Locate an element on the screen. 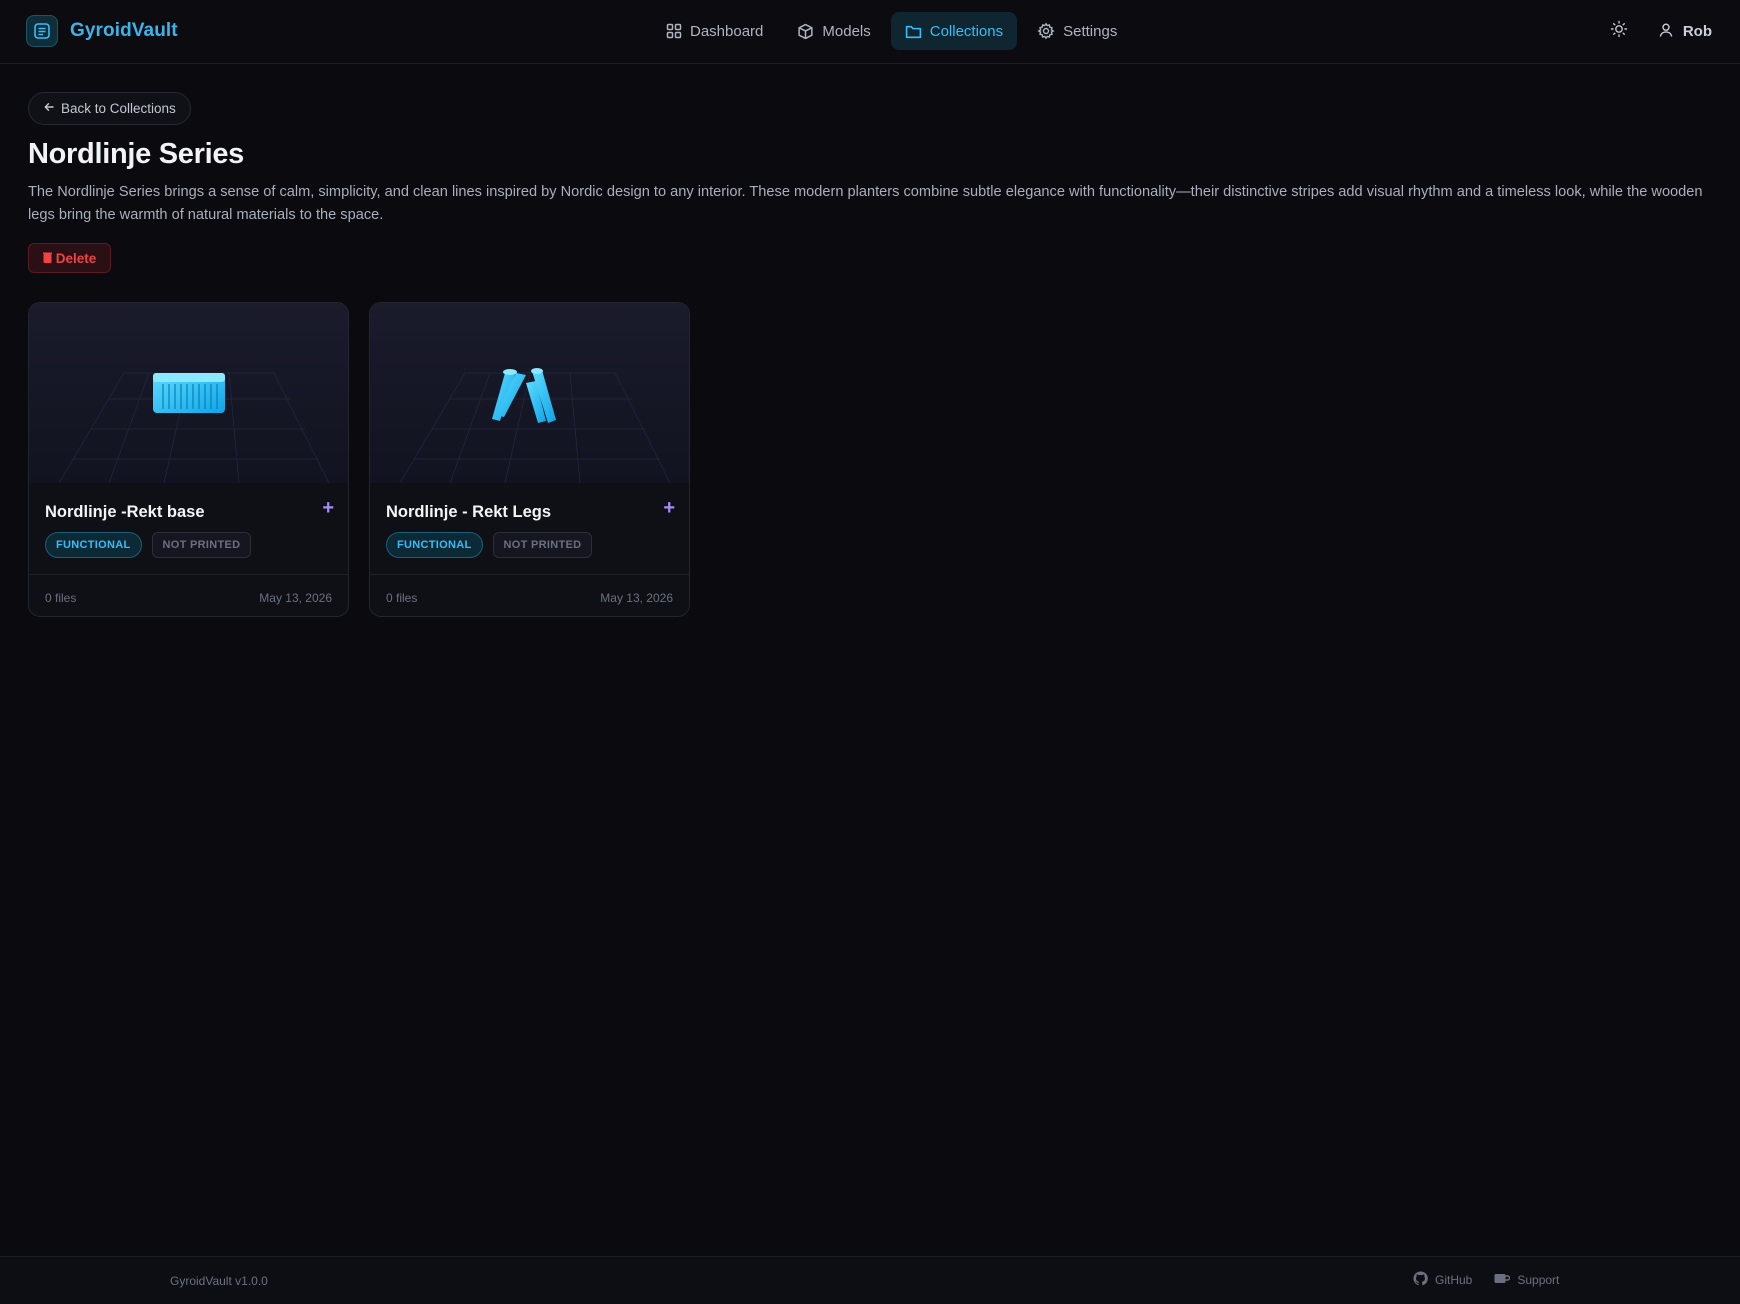 This screenshot has width=1740, height=1304. nav-dashboard-label: Dashboard is located at coordinates (727, 31).